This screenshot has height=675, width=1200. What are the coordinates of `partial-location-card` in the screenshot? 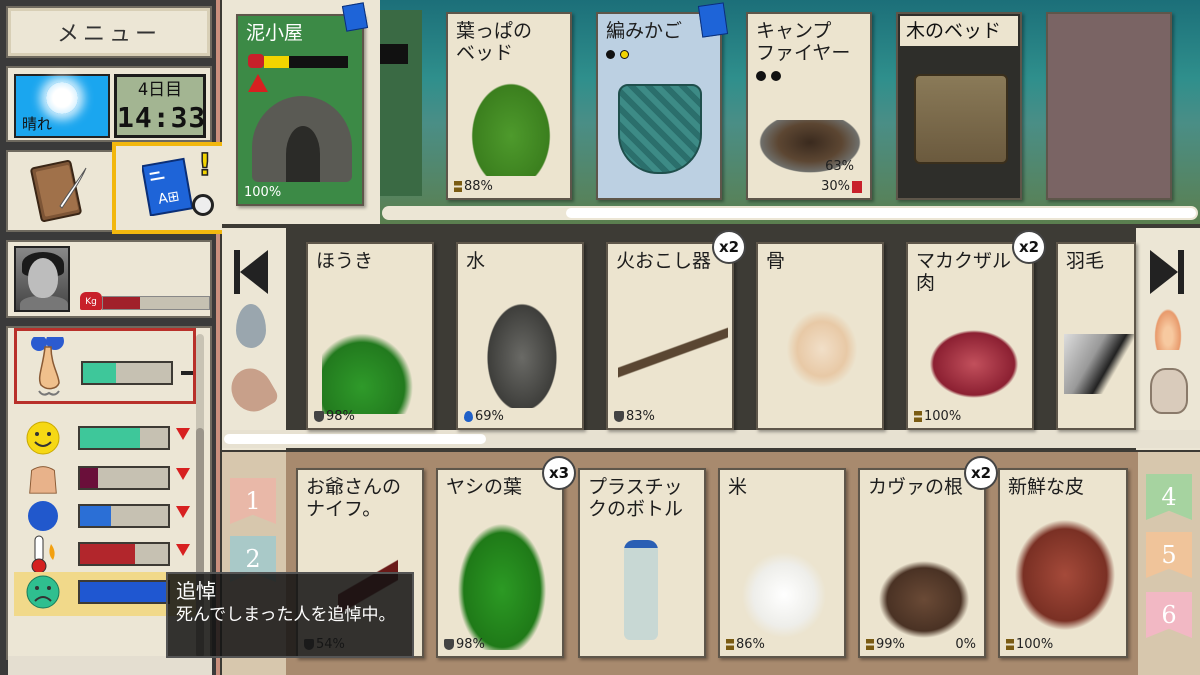 It's located at (401, 103).